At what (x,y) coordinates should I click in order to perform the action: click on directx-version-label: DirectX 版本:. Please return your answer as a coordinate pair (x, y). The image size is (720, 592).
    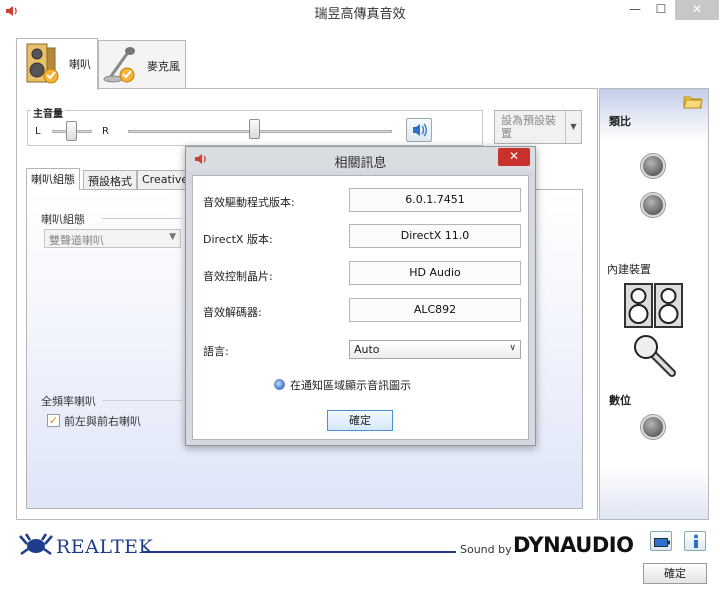
    Looking at the image, I should click on (238, 239).